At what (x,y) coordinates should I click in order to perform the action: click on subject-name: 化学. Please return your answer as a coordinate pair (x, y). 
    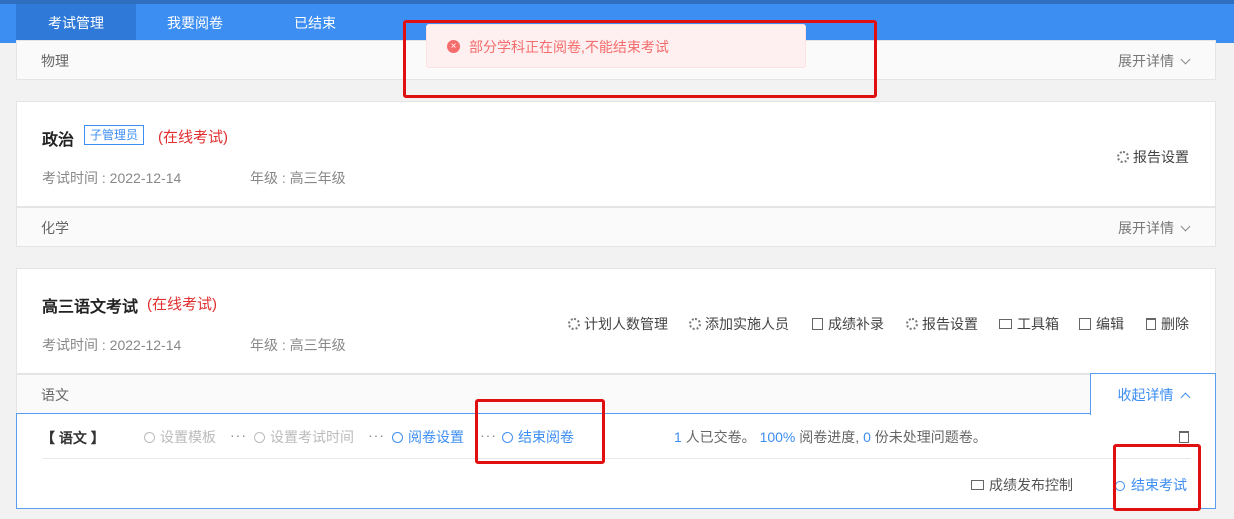
    Looking at the image, I should click on (55, 228).